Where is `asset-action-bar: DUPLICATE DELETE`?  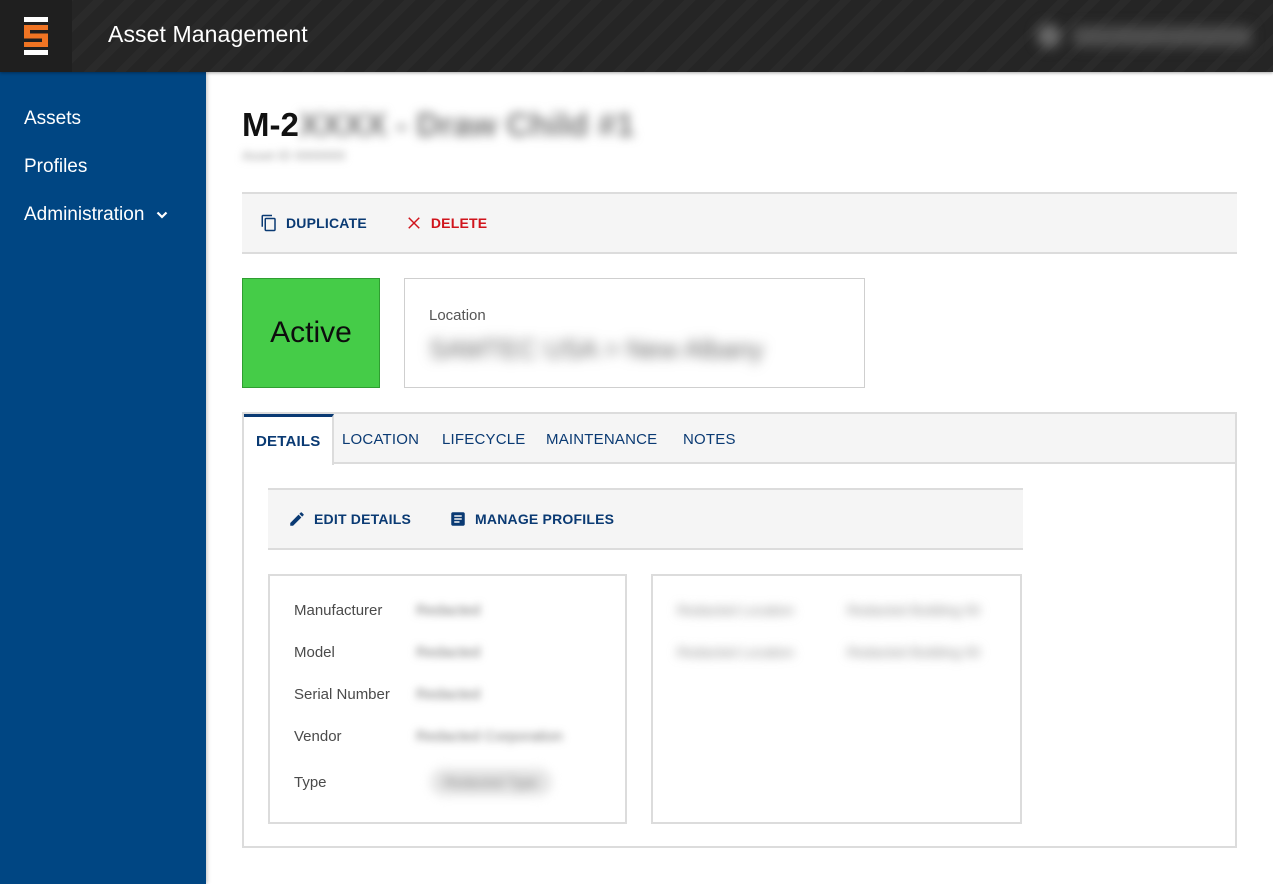
asset-action-bar: DUPLICATE DELETE is located at coordinates (739, 223).